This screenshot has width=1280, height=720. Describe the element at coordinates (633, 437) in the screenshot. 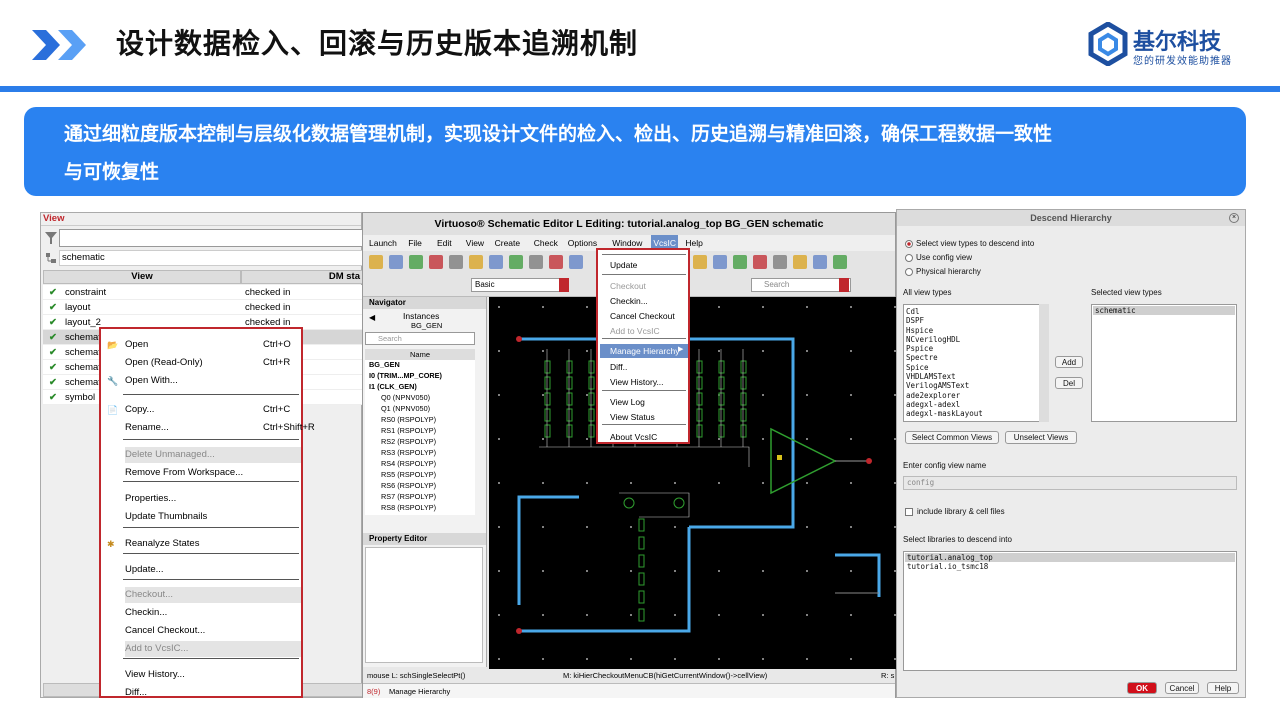

I see `vcsic-menu-item: About VcsIC` at that location.